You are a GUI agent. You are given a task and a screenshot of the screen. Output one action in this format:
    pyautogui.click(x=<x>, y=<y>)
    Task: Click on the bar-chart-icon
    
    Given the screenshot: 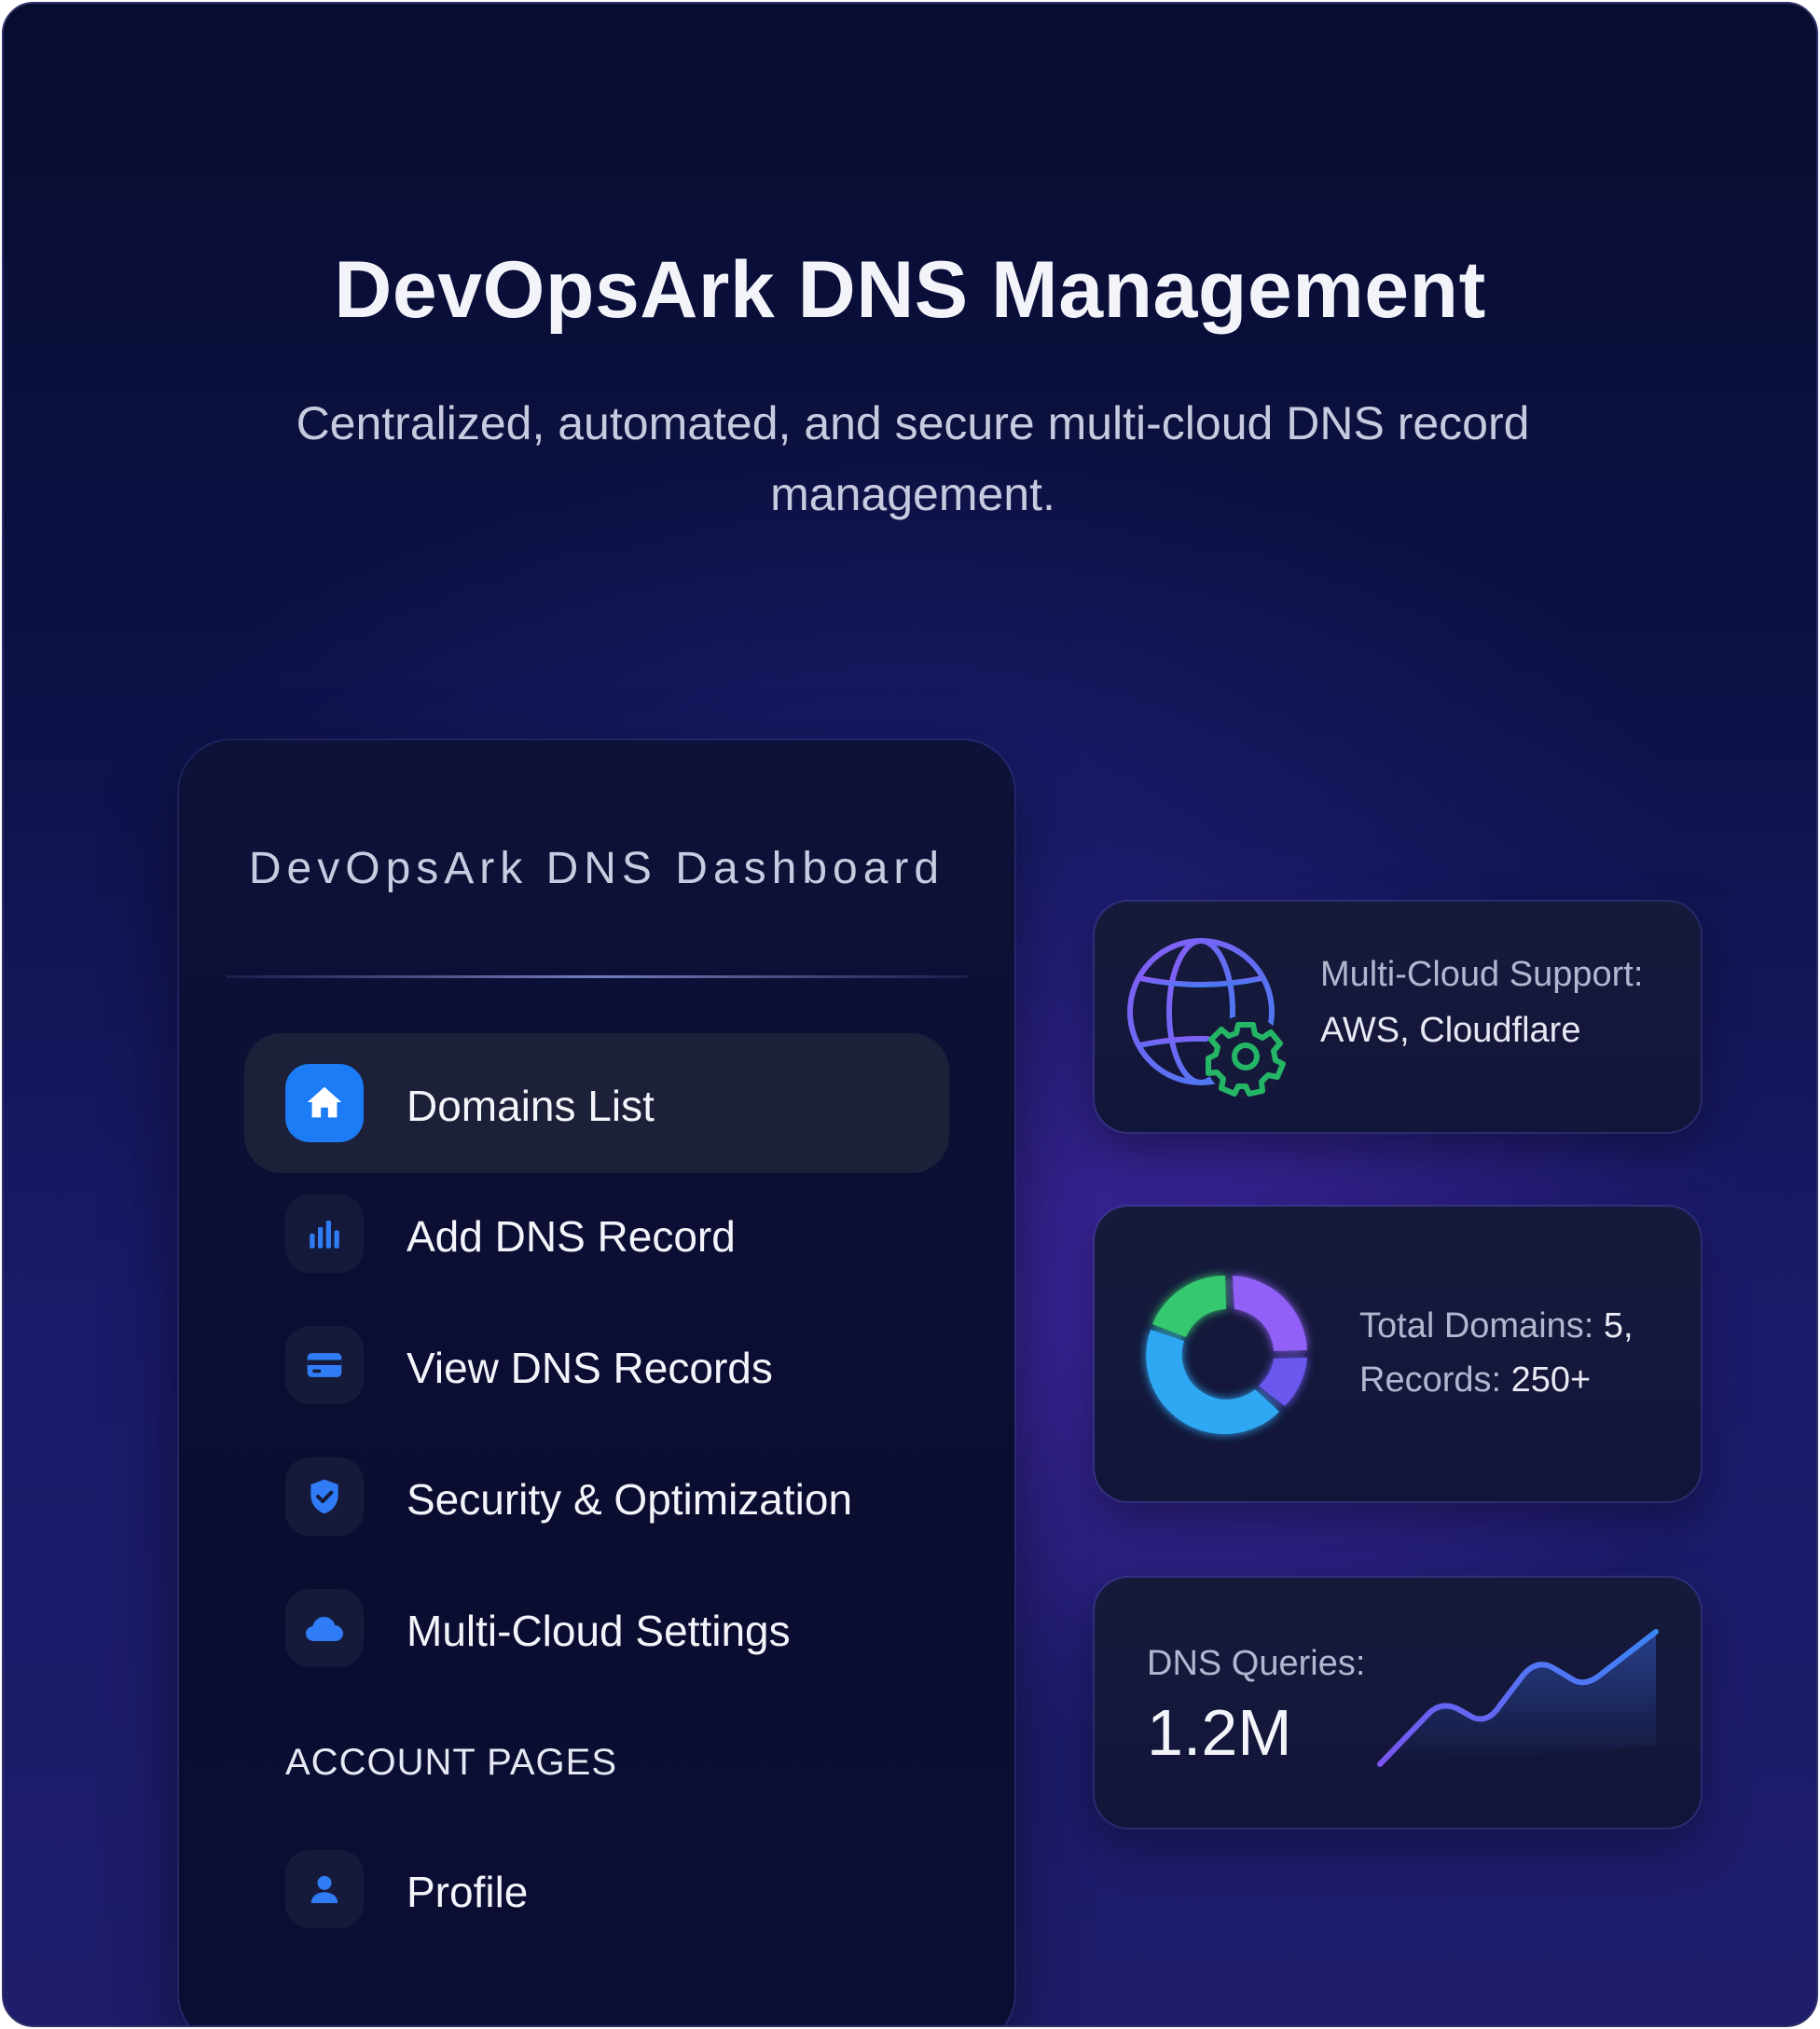 What is the action you would take?
    pyautogui.click(x=324, y=1233)
    